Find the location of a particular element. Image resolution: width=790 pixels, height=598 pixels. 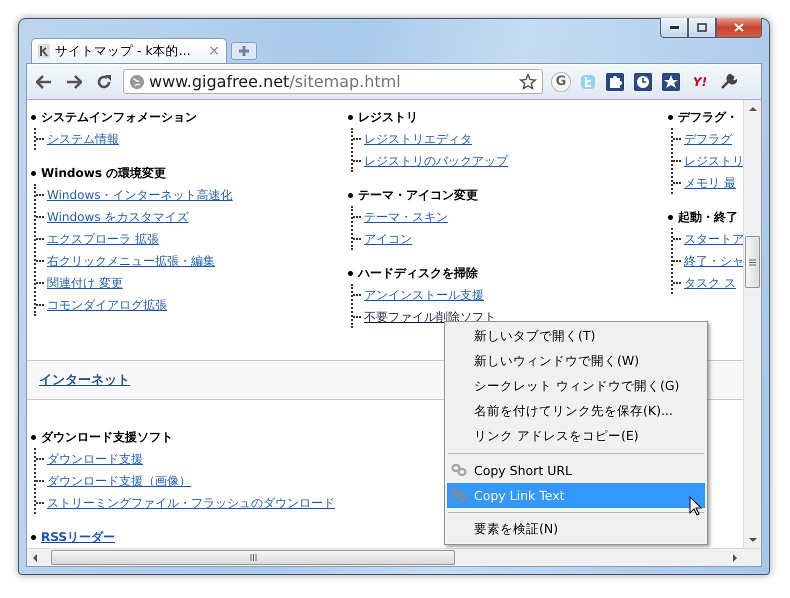

page-link: 右クリックメニュー拡張・編集 is located at coordinates (131, 261).